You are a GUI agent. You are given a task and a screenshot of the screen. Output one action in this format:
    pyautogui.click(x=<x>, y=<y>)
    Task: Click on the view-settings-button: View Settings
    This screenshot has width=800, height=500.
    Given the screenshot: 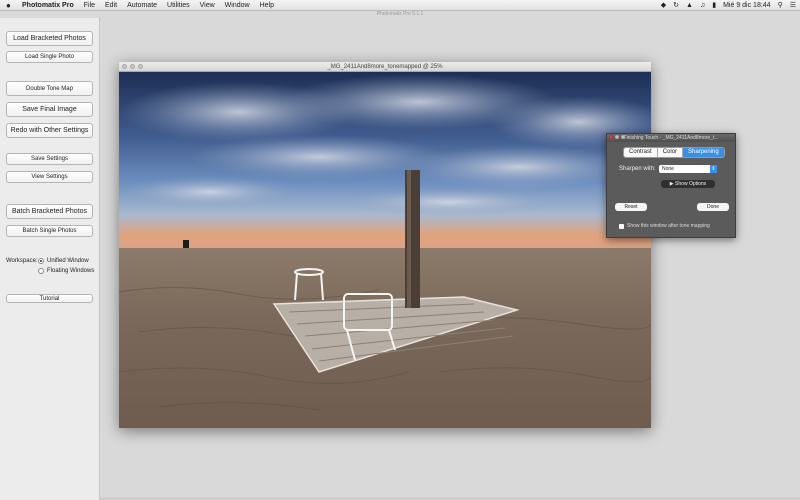 What is the action you would take?
    pyautogui.click(x=49, y=177)
    